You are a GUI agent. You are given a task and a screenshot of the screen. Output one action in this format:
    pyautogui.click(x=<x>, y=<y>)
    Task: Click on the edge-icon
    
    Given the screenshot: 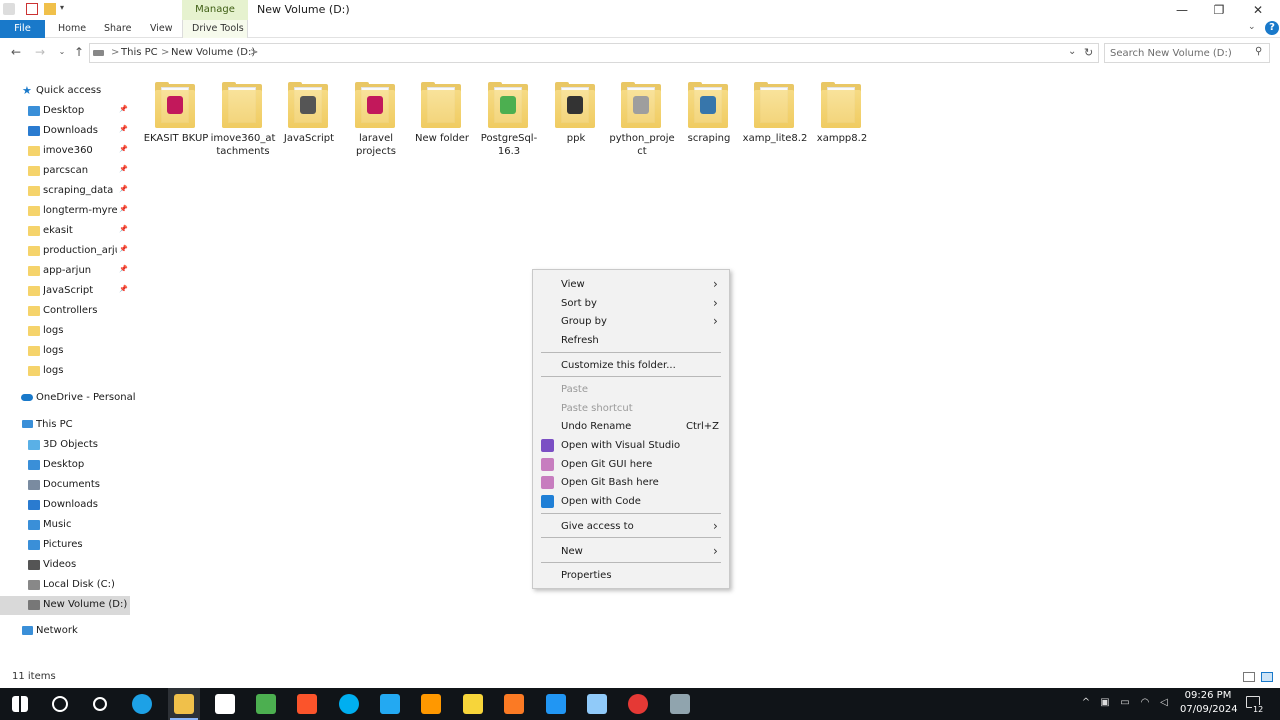 What is the action you would take?
    pyautogui.click(x=142, y=704)
    